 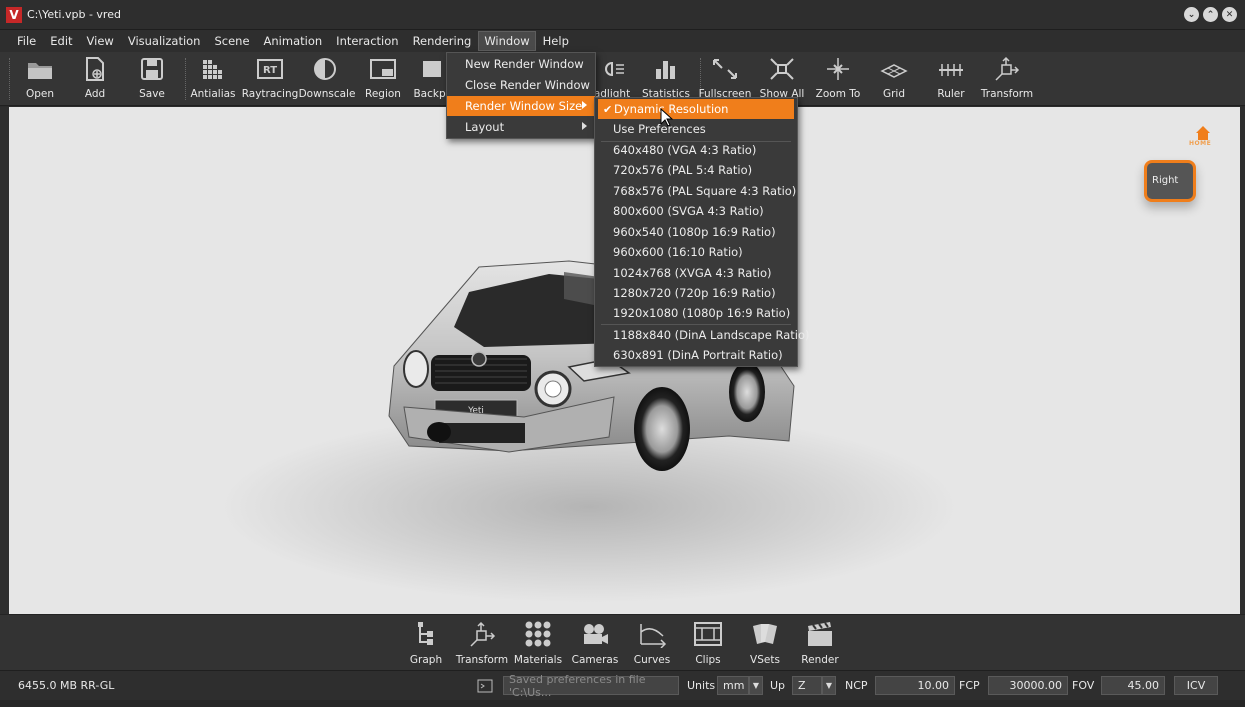 I want to click on option-768x576: 768x576 (PAL Square 4:3 Ratio), so click(x=696, y=191).